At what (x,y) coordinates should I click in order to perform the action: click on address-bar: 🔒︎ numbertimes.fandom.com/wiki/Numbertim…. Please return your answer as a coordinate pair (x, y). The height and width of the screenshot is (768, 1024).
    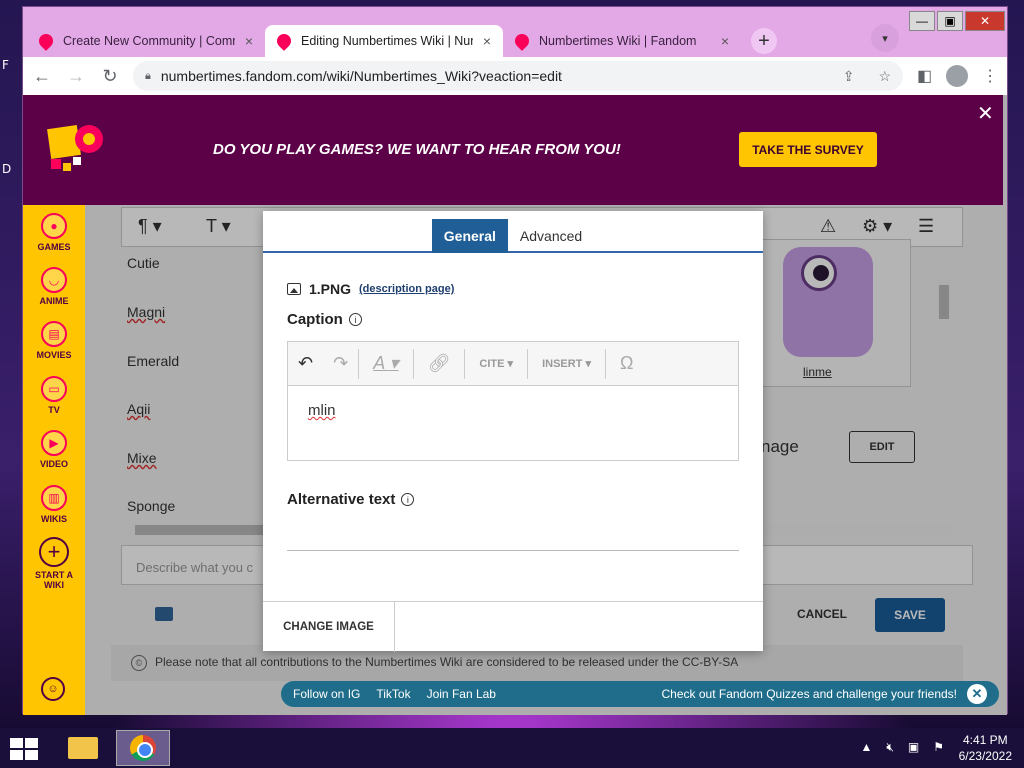
    Looking at the image, I should click on (518, 76).